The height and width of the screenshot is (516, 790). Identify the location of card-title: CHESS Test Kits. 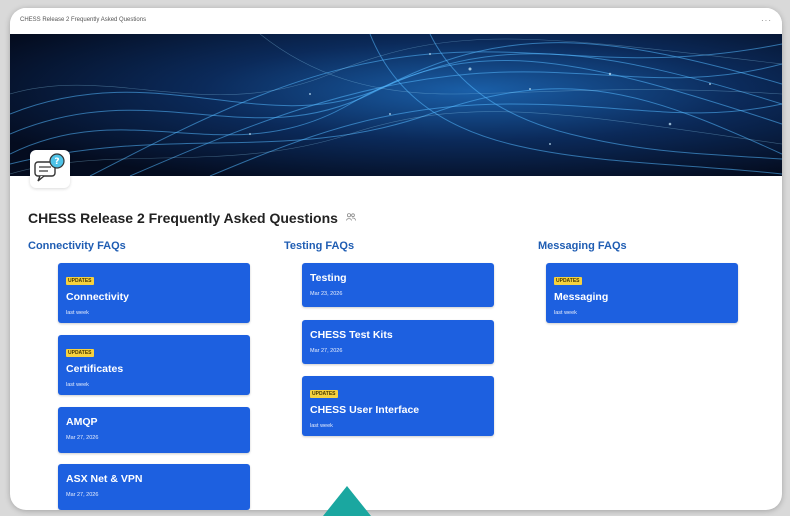
(351, 335).